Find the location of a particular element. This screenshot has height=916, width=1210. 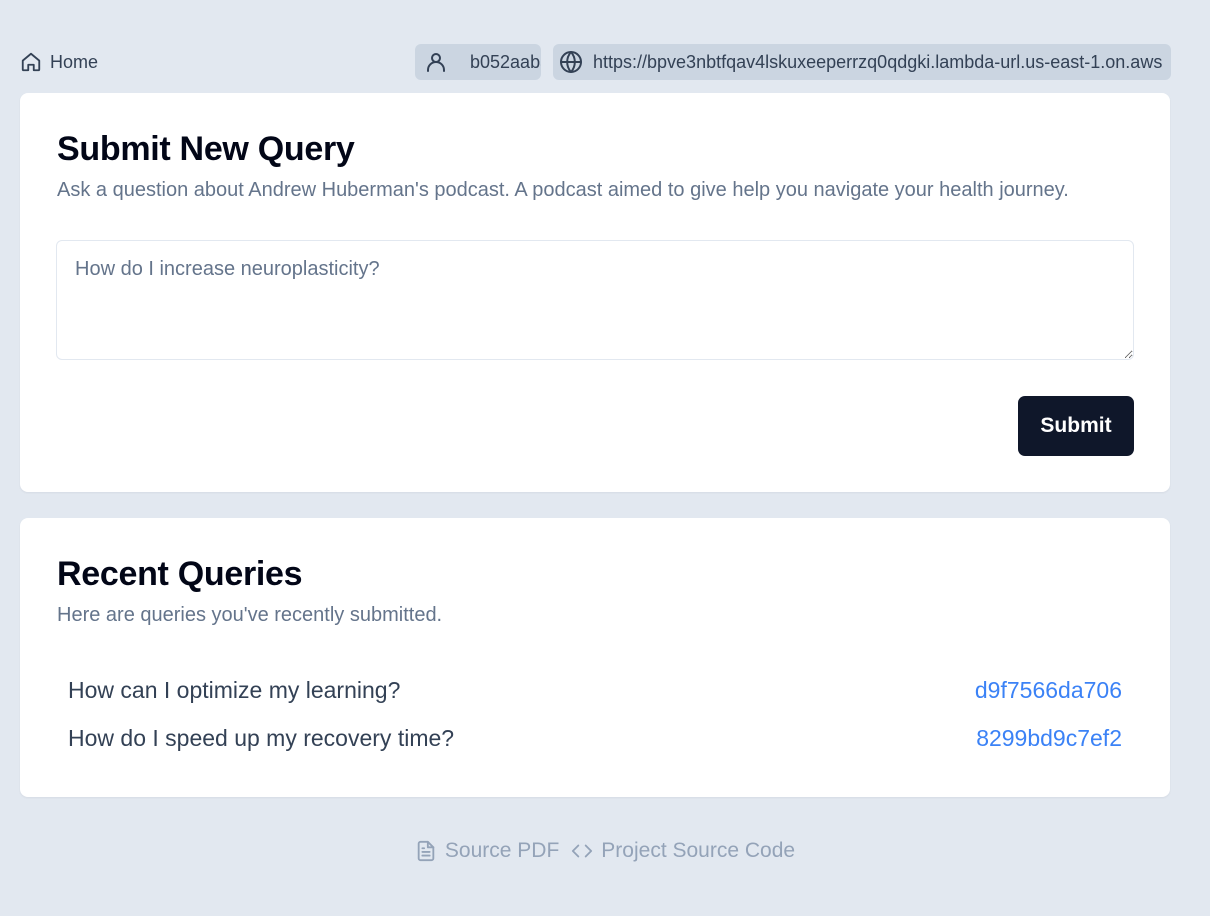

project-source-code-link: Project Source Code is located at coordinates (683, 851).